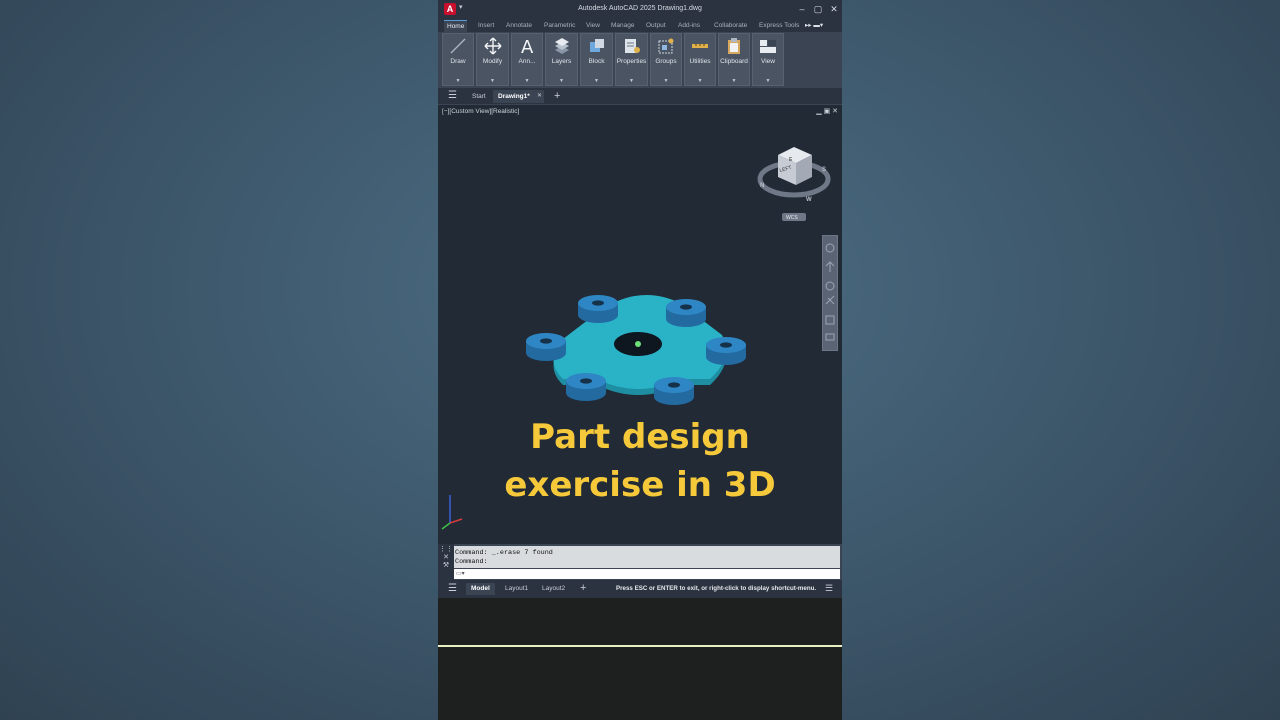 The image size is (1280, 720). What do you see at coordinates (830, 337) in the screenshot?
I see `navbar-menu-icon` at bounding box center [830, 337].